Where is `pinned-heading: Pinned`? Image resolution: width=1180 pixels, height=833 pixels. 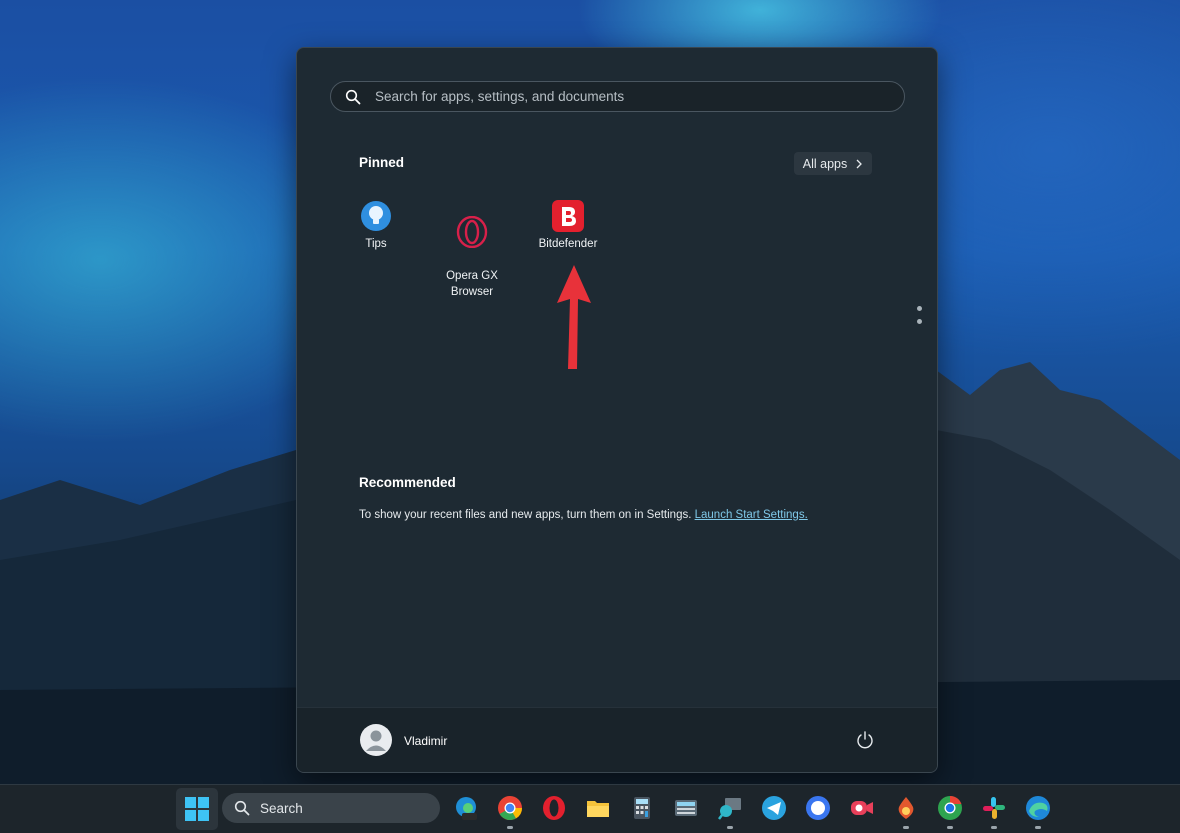 pinned-heading: Pinned is located at coordinates (382, 162).